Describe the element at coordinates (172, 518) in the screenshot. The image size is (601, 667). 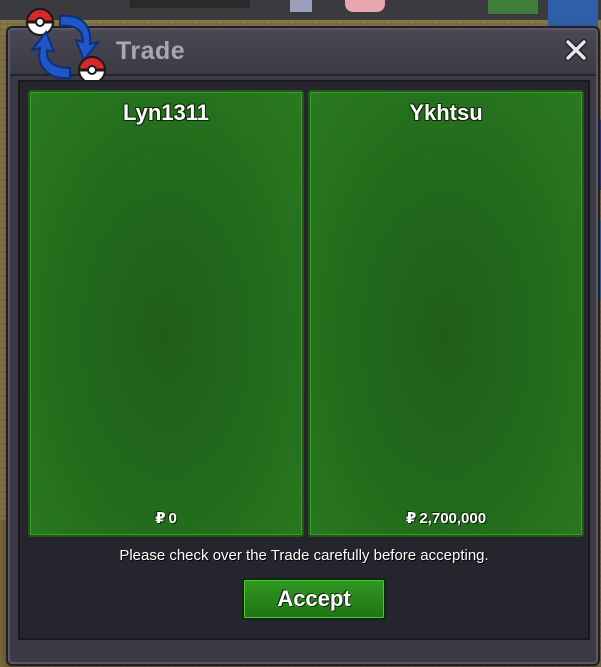
I see `money-value-left: 0` at that location.